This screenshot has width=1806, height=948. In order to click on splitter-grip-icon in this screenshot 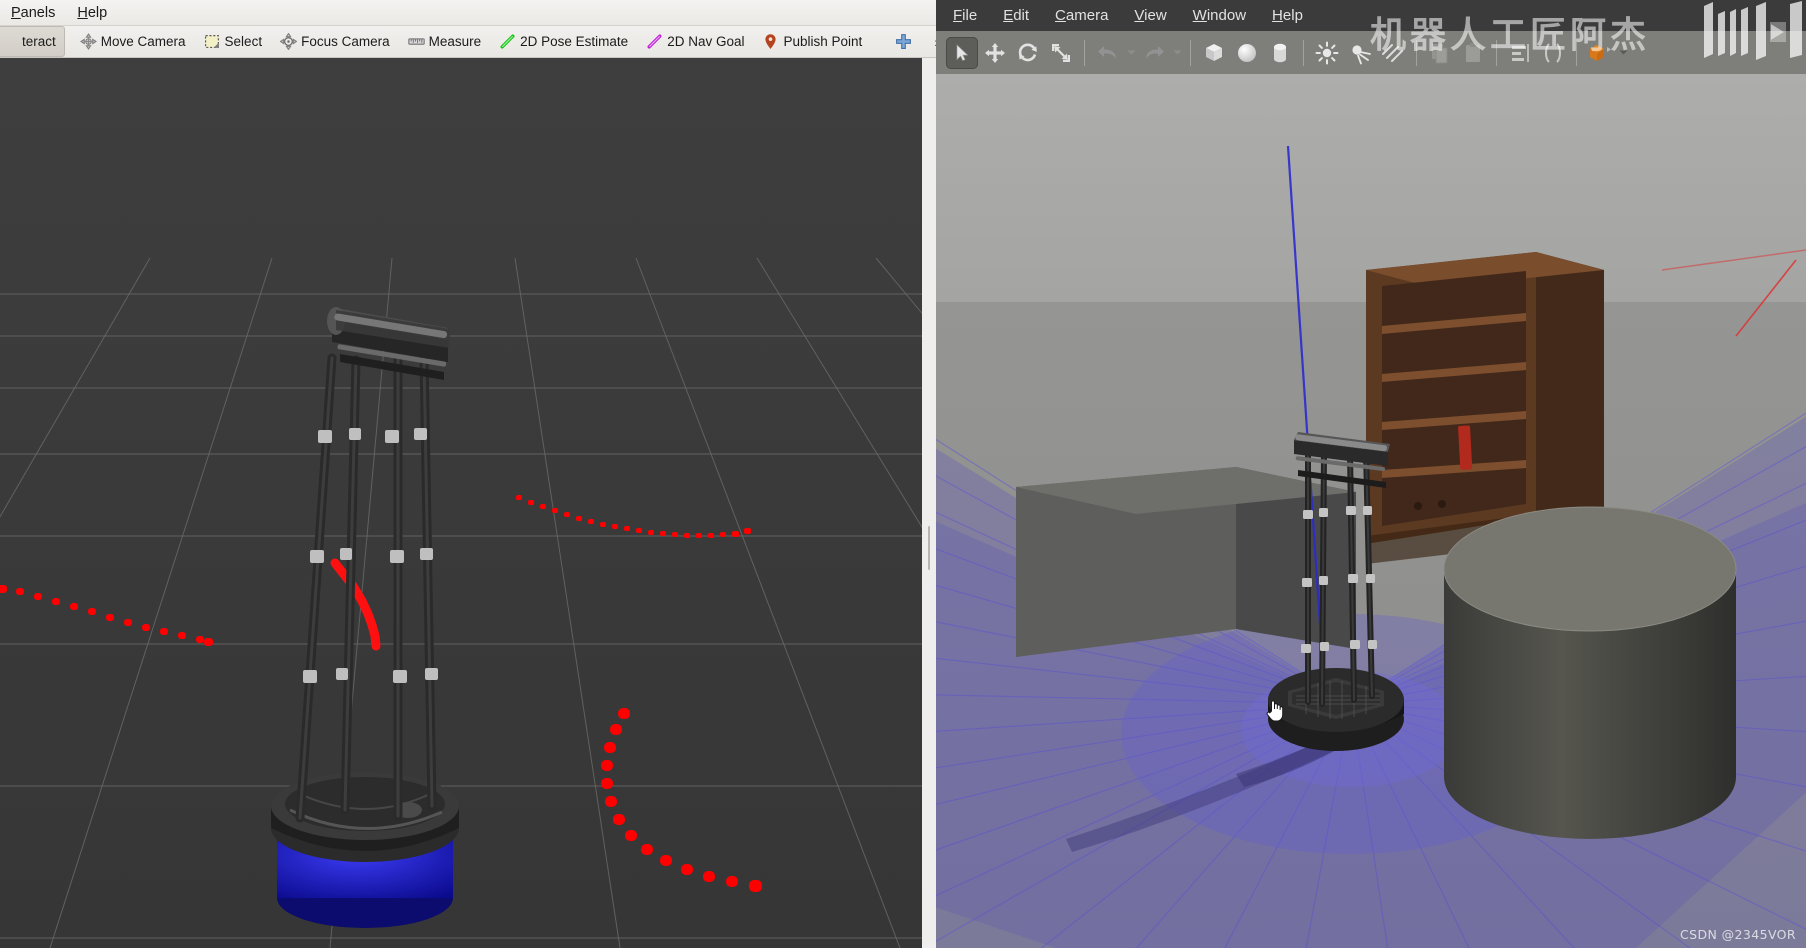, I will do `click(929, 548)`.